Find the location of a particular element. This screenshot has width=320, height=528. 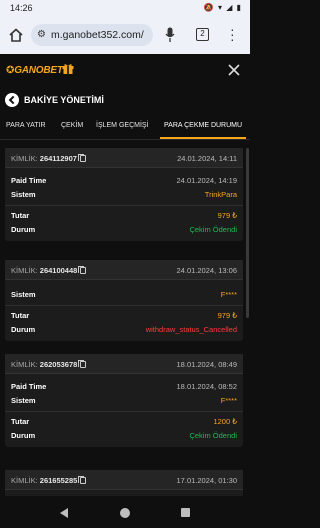

tab-cekim: ÇEKİM is located at coordinates (72, 125).